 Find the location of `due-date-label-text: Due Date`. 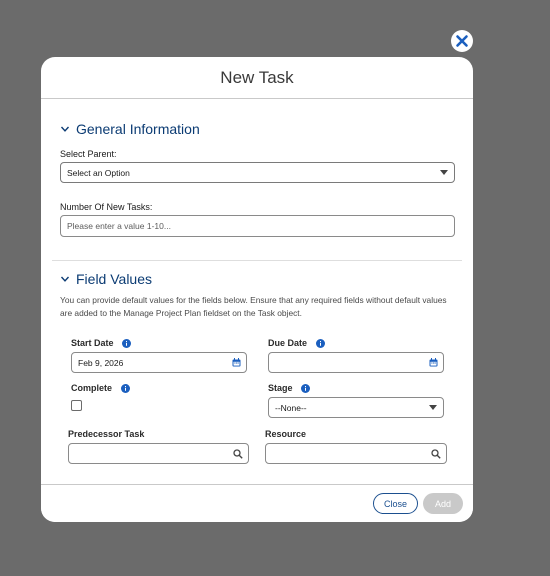

due-date-label-text: Due Date is located at coordinates (288, 343).